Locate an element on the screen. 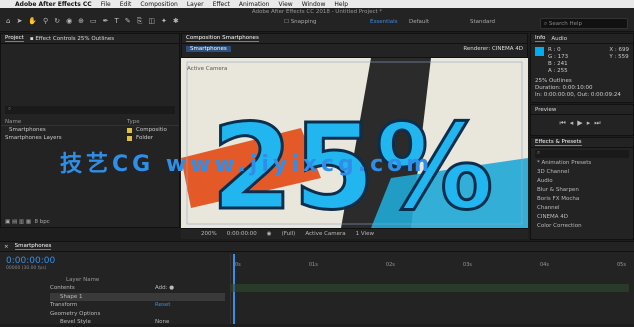  xy-values: X : 699 Y : 559 is located at coordinates (619, 61).